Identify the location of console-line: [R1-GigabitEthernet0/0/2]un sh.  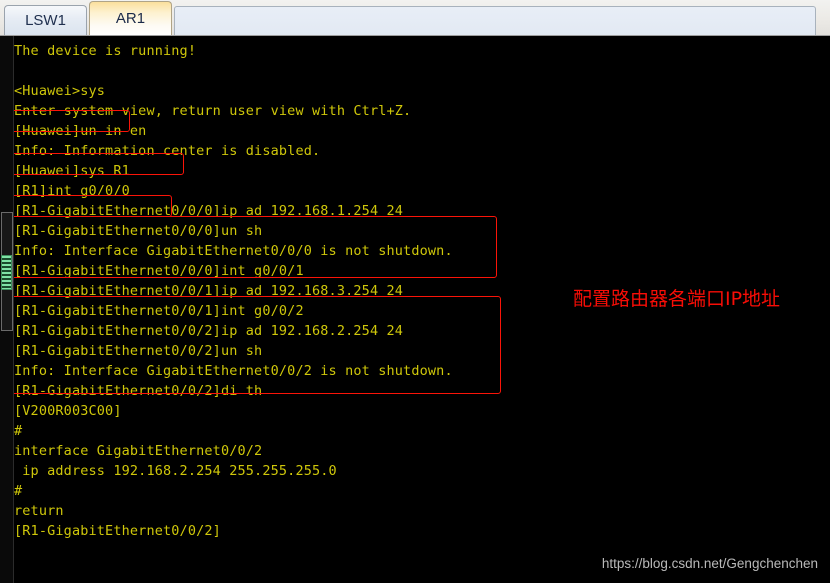
(138, 351).